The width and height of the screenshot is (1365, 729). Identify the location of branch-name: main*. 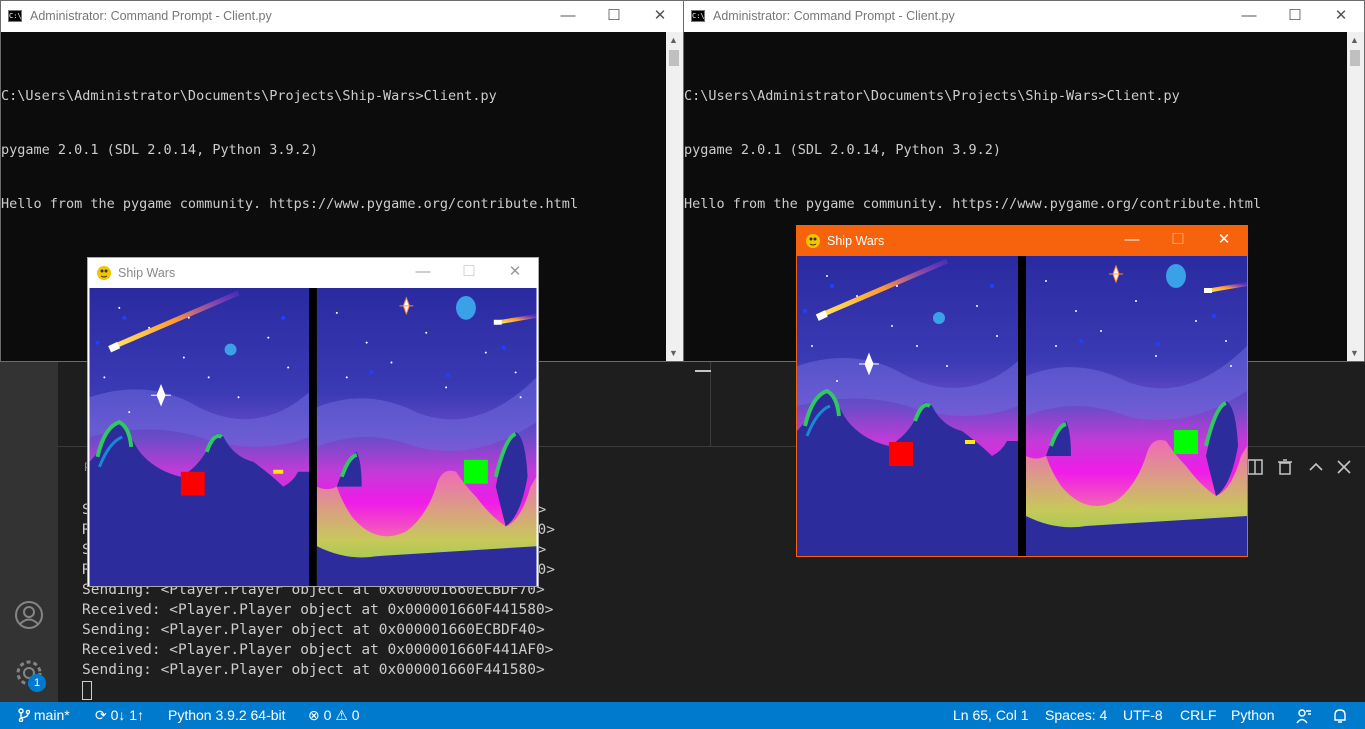
(51, 715).